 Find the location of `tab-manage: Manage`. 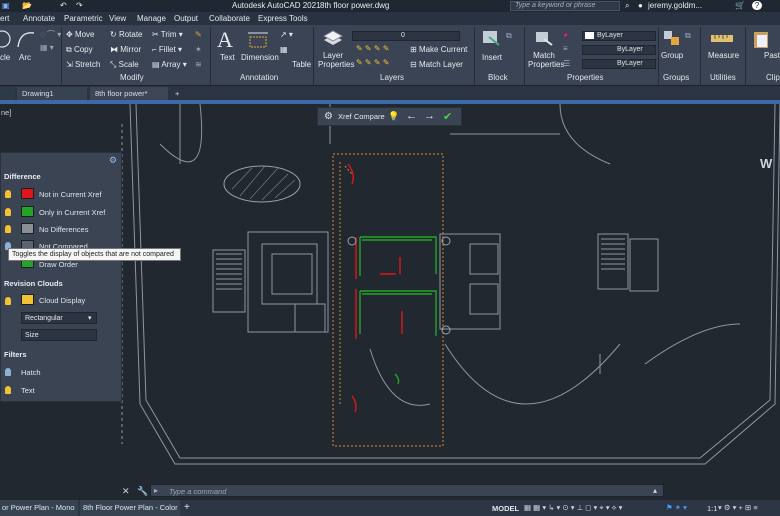

tab-manage: Manage is located at coordinates (151, 18).